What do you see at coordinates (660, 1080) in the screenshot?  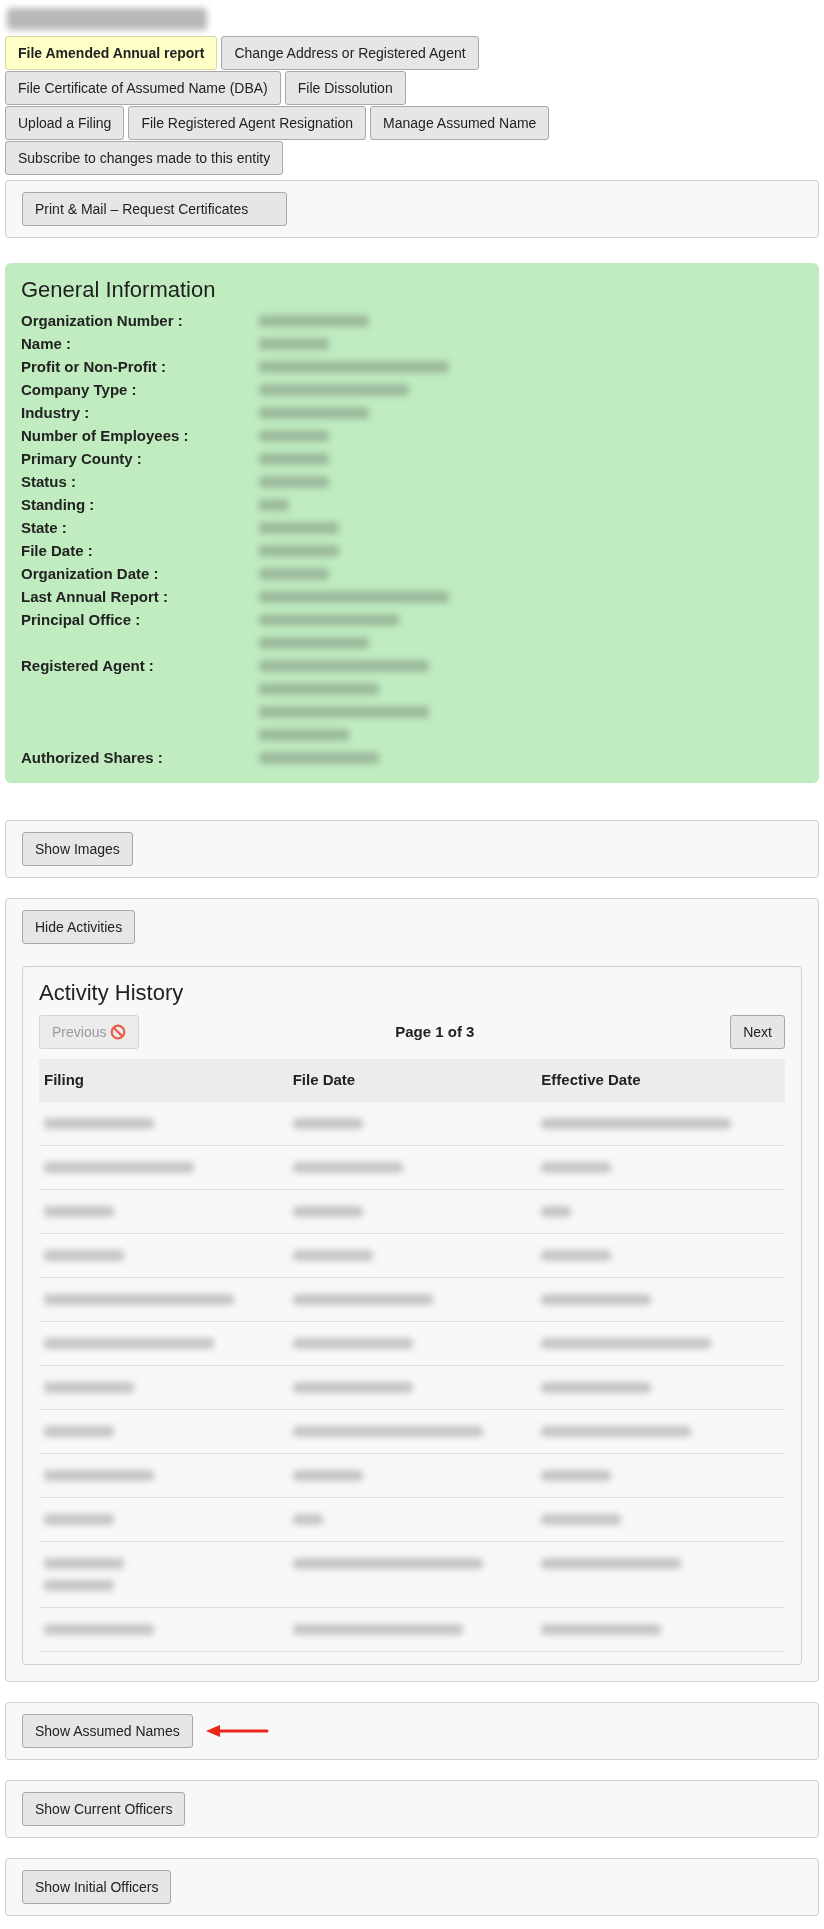 I see `column-header: Effective Date` at bounding box center [660, 1080].